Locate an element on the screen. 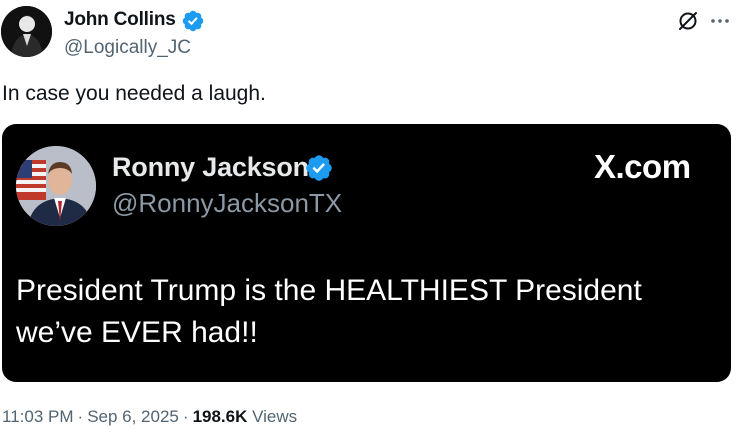  grok-icon is located at coordinates (688, 21).